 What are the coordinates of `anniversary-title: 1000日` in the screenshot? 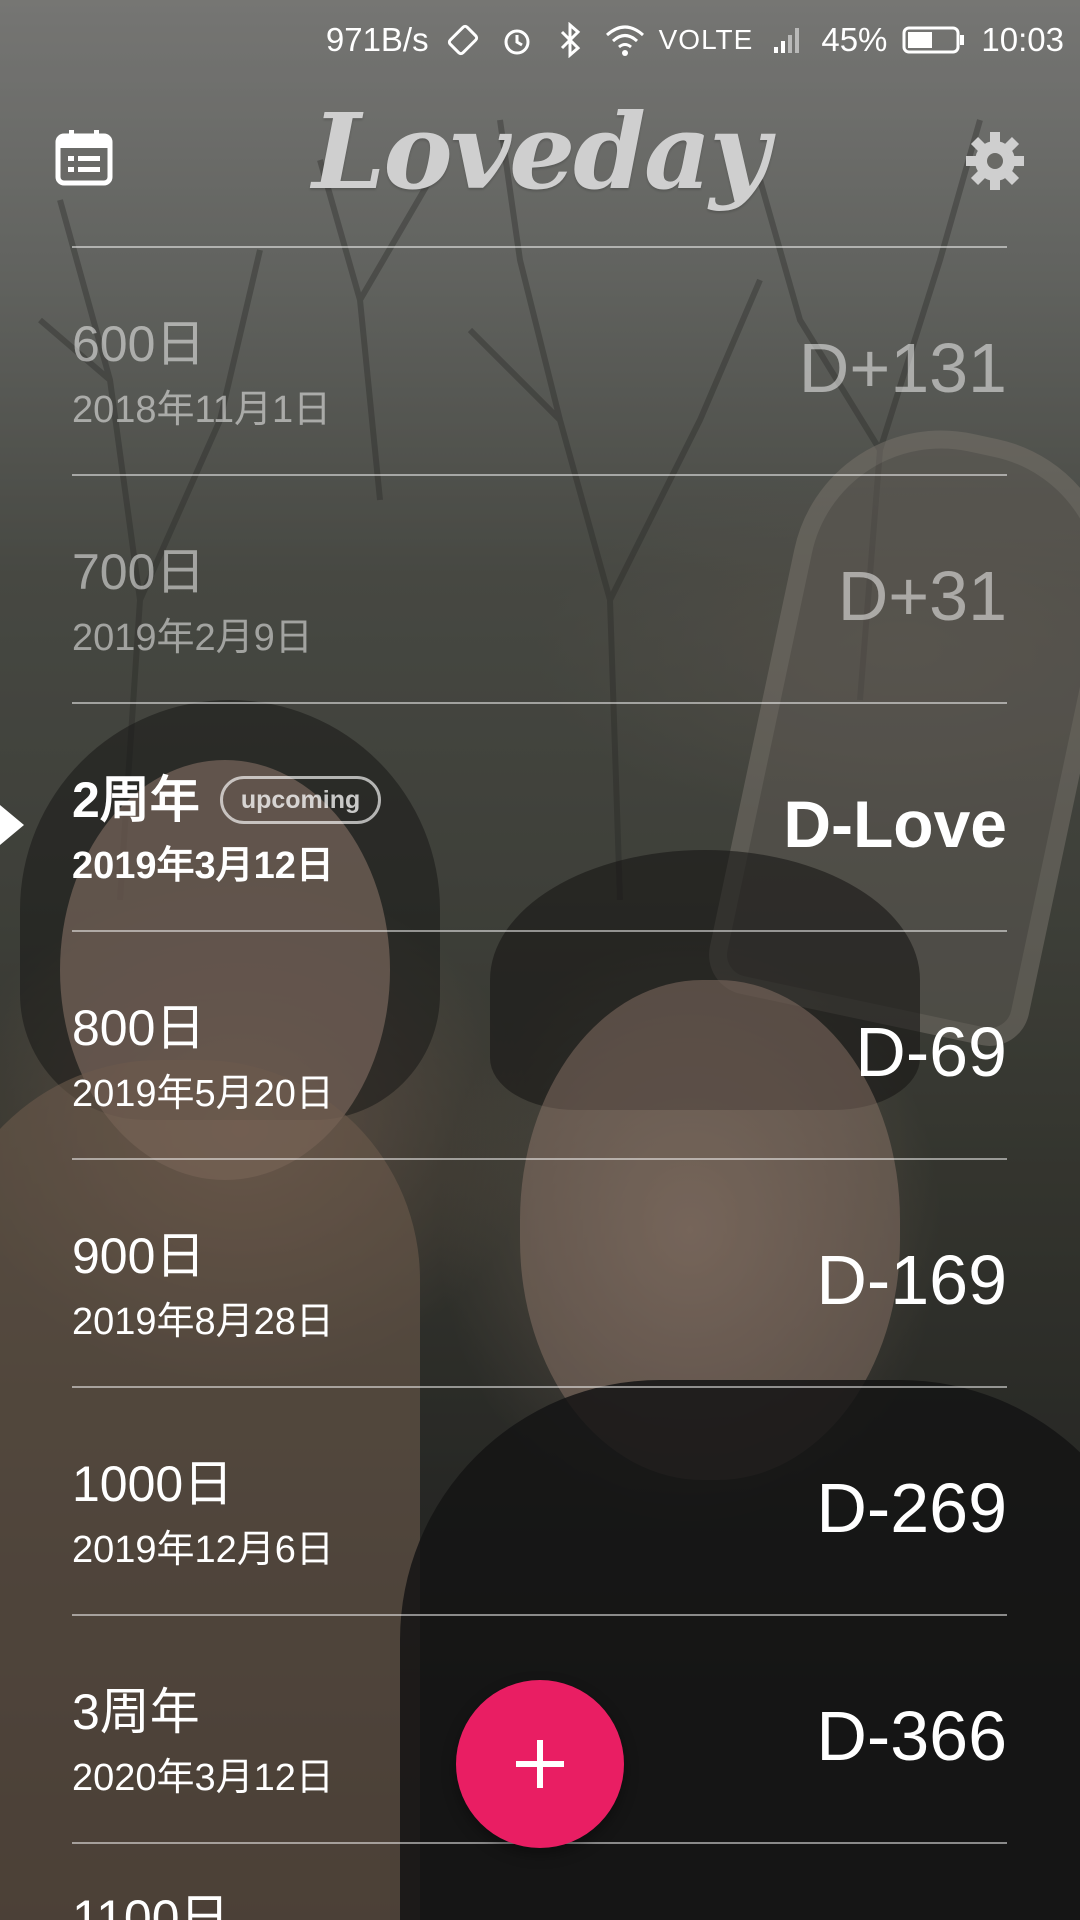 It's located at (153, 1484).